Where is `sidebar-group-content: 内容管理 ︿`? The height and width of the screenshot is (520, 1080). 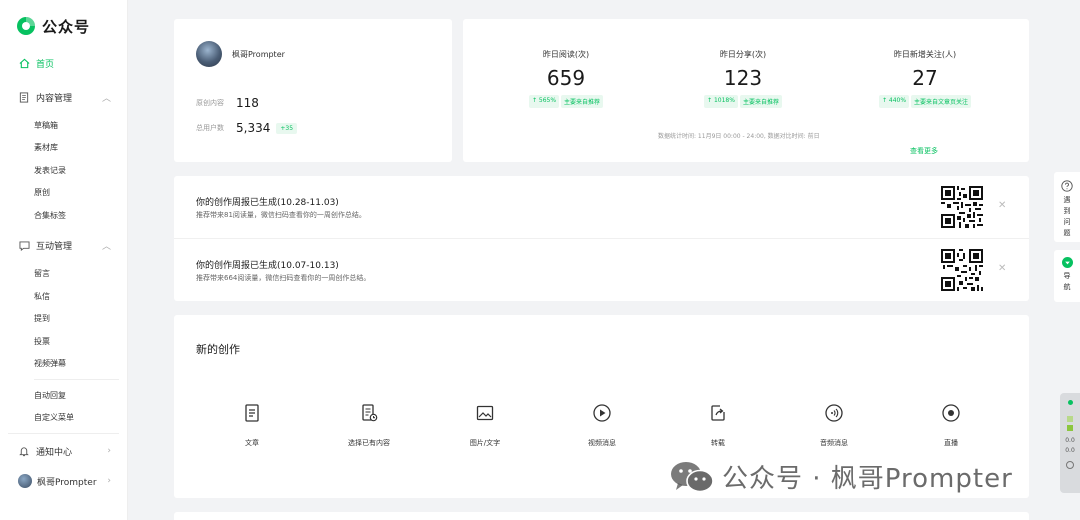 sidebar-group-content: 内容管理 ︿ is located at coordinates (63, 97).